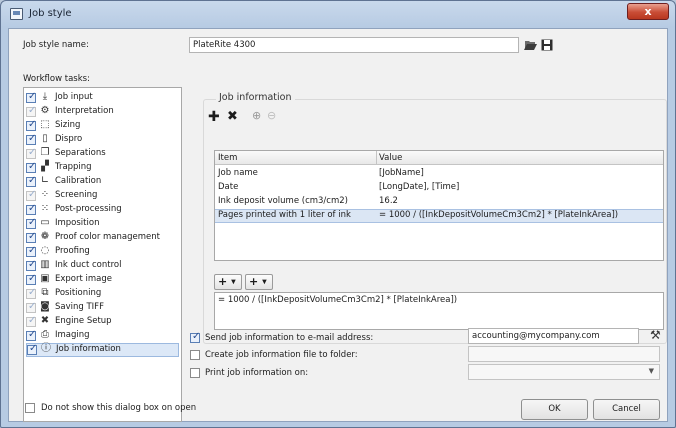 This screenshot has height=428, width=676. I want to click on insert-function-dropdown: + ▼, so click(259, 282).